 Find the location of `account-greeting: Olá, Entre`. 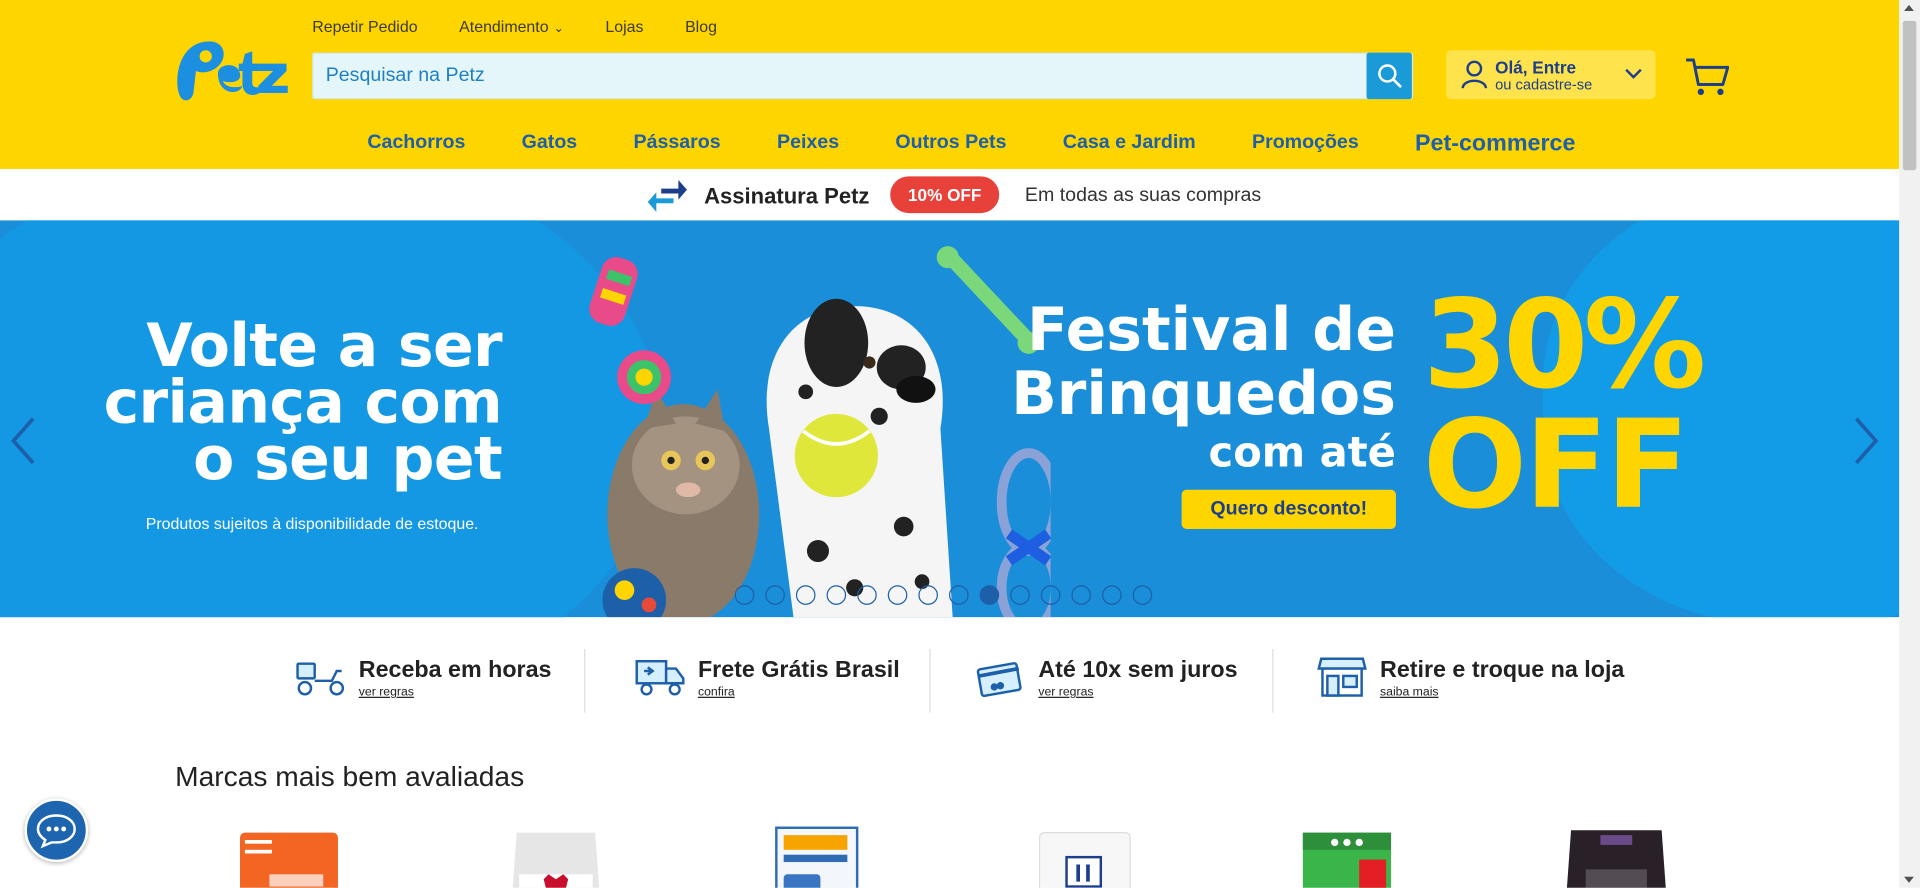

account-greeting: Olá, Entre is located at coordinates (1536, 67).